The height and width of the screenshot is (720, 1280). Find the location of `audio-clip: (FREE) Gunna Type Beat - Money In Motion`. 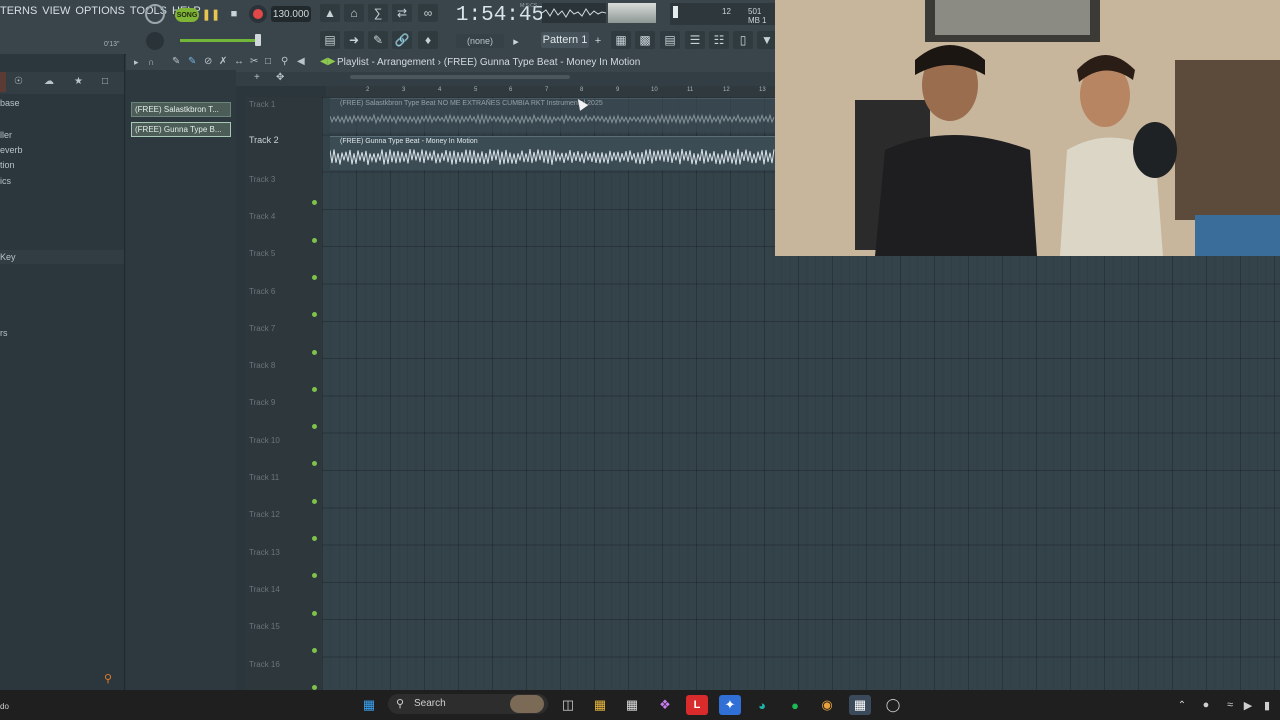

audio-clip: (FREE) Gunna Type Beat - Money In Motion is located at coordinates (552, 153).